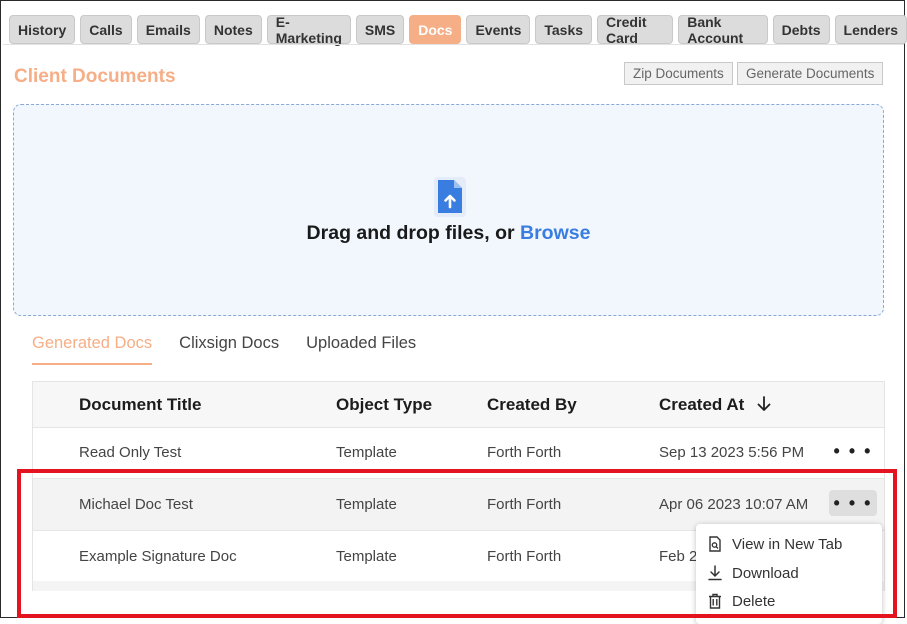  What do you see at coordinates (380, 29) in the screenshot?
I see `tab-sms: SMS` at bounding box center [380, 29].